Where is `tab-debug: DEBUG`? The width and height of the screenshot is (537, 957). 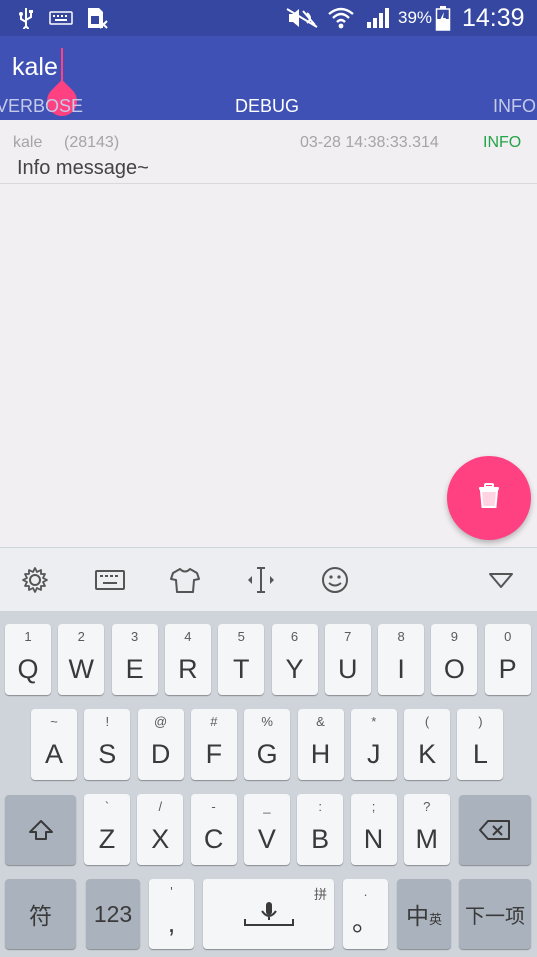
tab-debug: DEBUG is located at coordinates (267, 106).